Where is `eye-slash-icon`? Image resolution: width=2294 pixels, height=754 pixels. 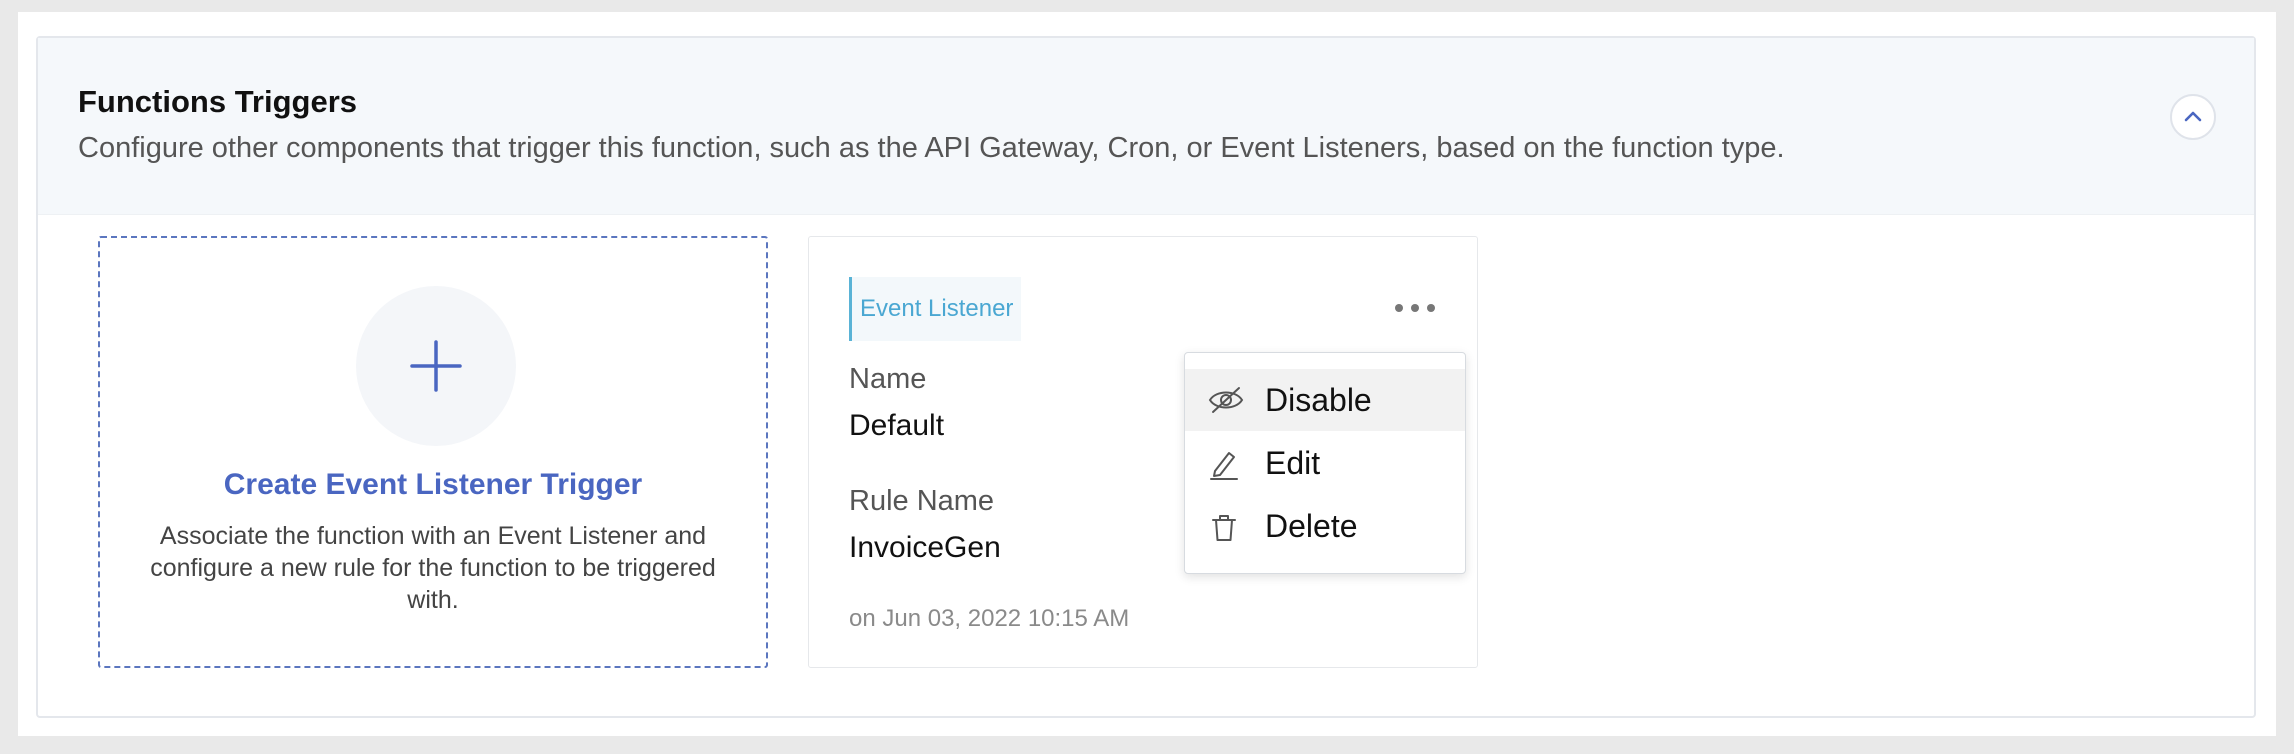
eye-slash-icon is located at coordinates (1226, 400).